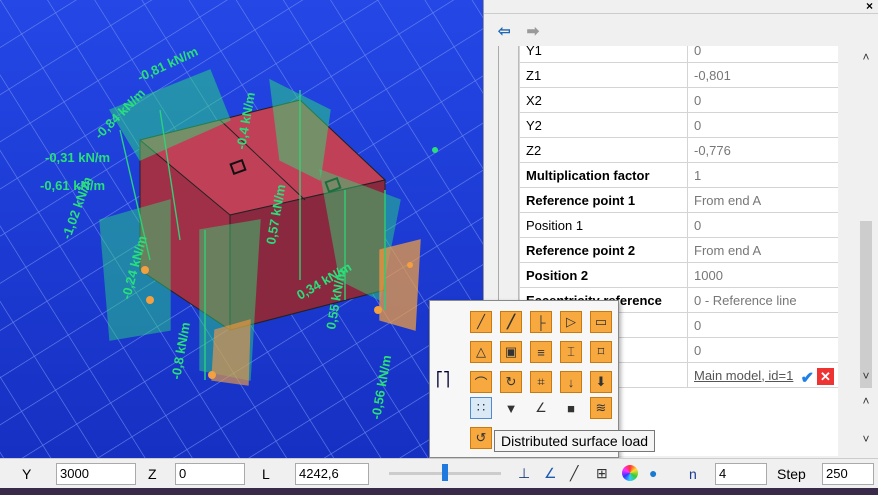 The height and width of the screenshot is (495, 878). I want to click on bold-line-load-icon: ╱, so click(511, 322).